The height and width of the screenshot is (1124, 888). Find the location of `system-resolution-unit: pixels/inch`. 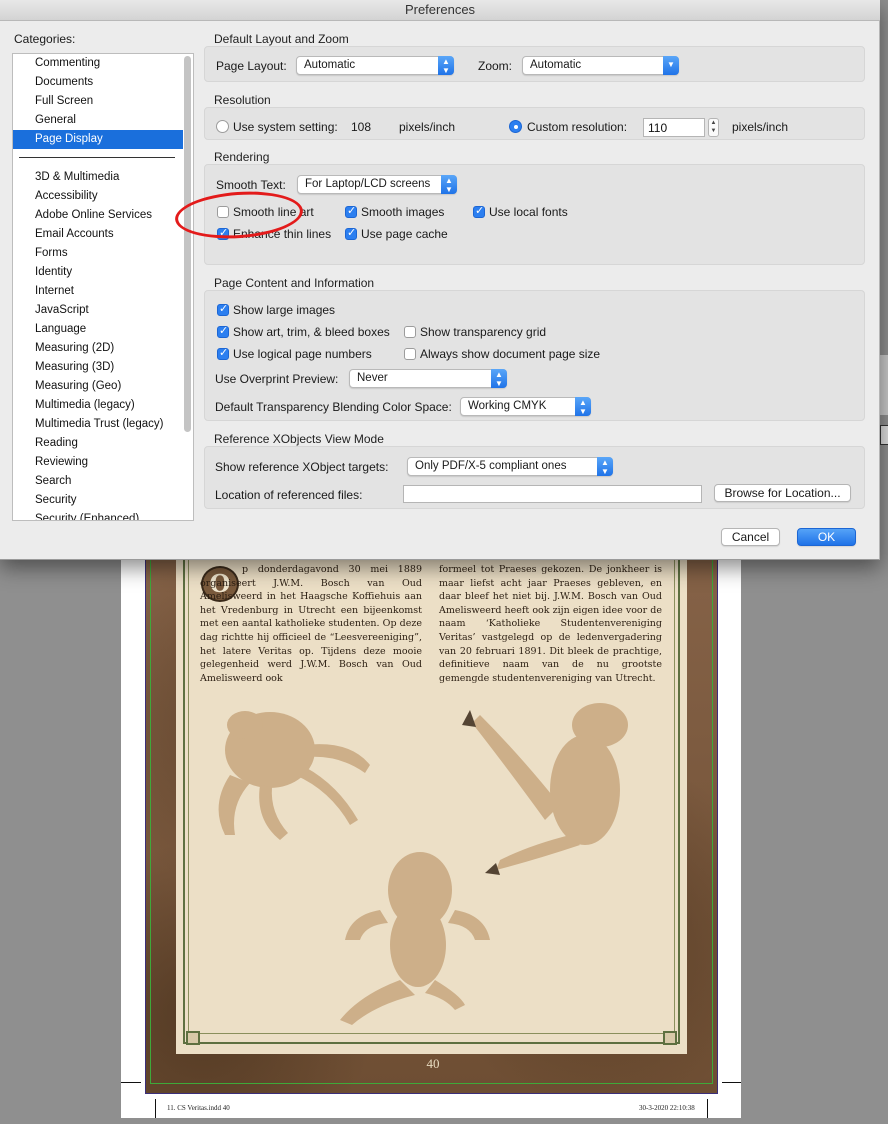

system-resolution-unit: pixels/inch is located at coordinates (427, 127).